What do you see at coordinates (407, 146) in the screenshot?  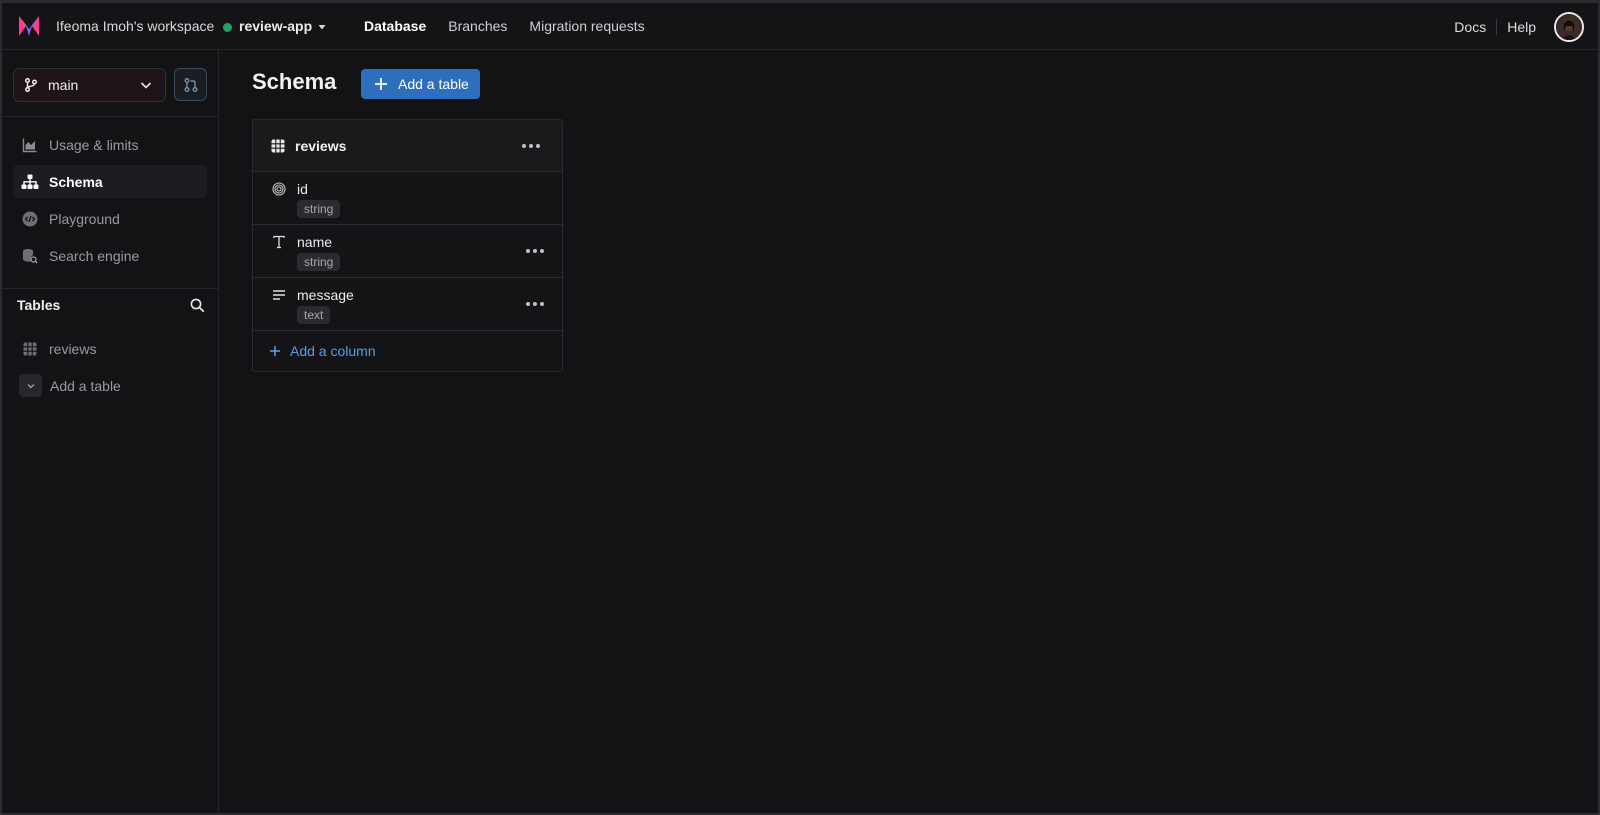 I see `table-card-header: reviews` at bounding box center [407, 146].